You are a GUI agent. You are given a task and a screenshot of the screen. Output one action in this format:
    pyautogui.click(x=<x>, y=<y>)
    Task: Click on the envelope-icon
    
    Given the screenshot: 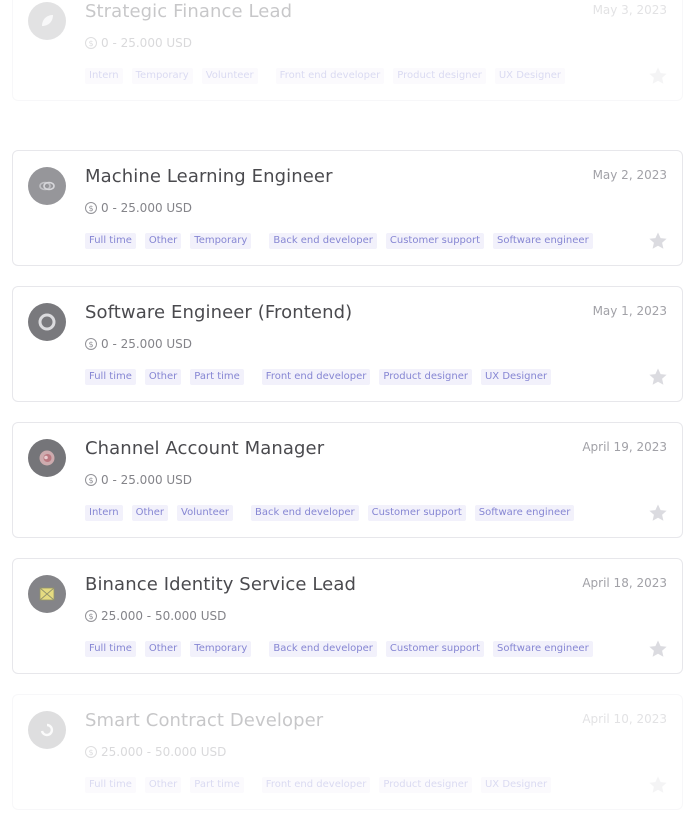 What is the action you would take?
    pyautogui.click(x=47, y=594)
    